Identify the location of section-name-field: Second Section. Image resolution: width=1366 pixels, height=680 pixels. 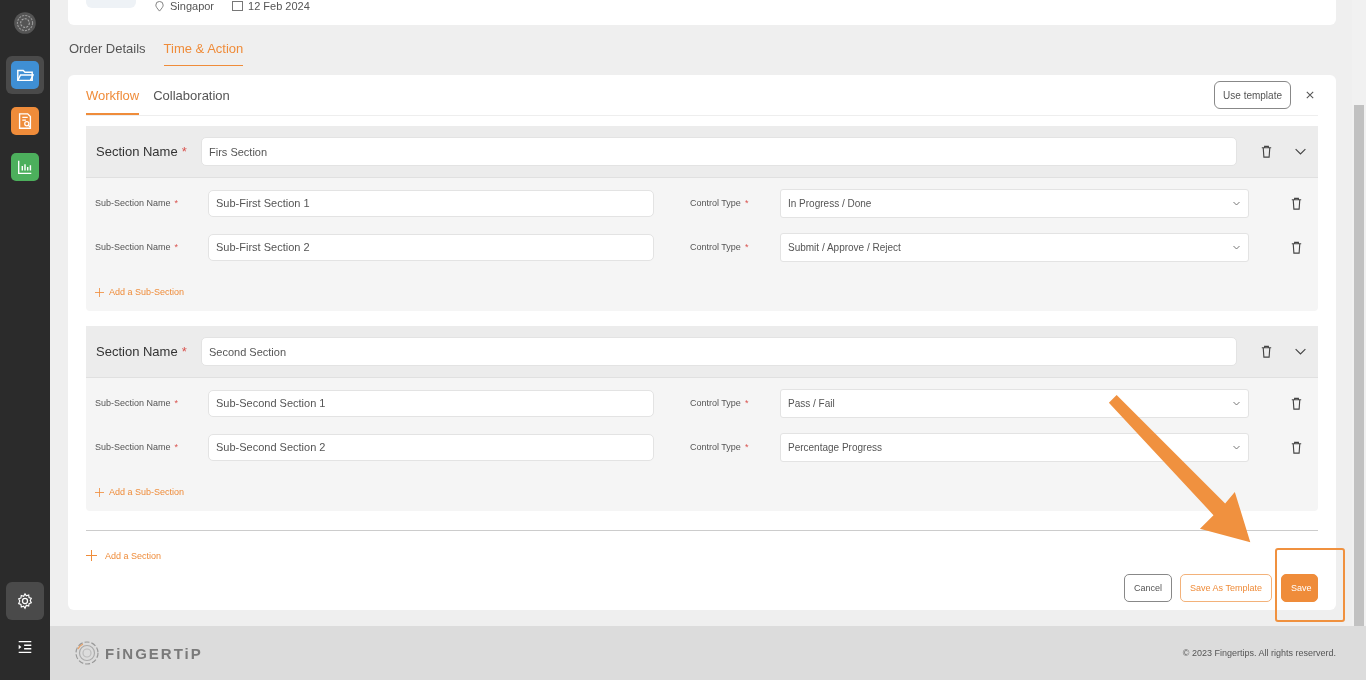
(719, 352).